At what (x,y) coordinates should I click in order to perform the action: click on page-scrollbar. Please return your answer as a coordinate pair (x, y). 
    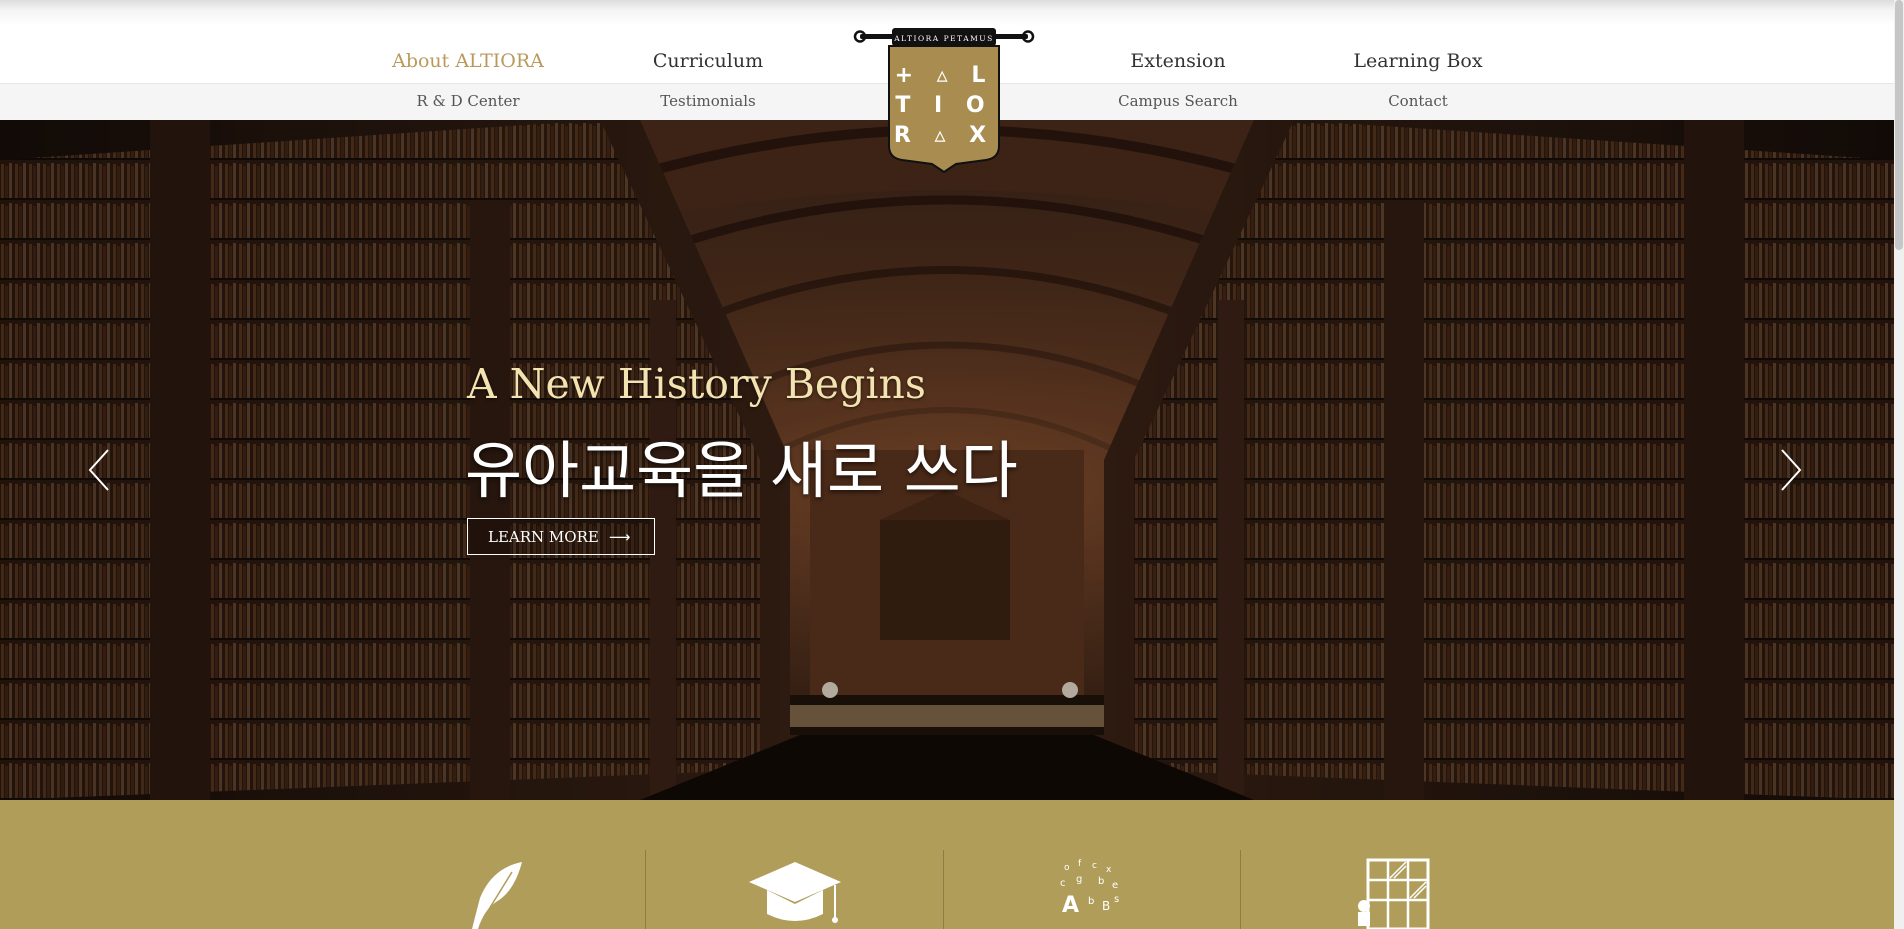
    Looking at the image, I should click on (1899, 464).